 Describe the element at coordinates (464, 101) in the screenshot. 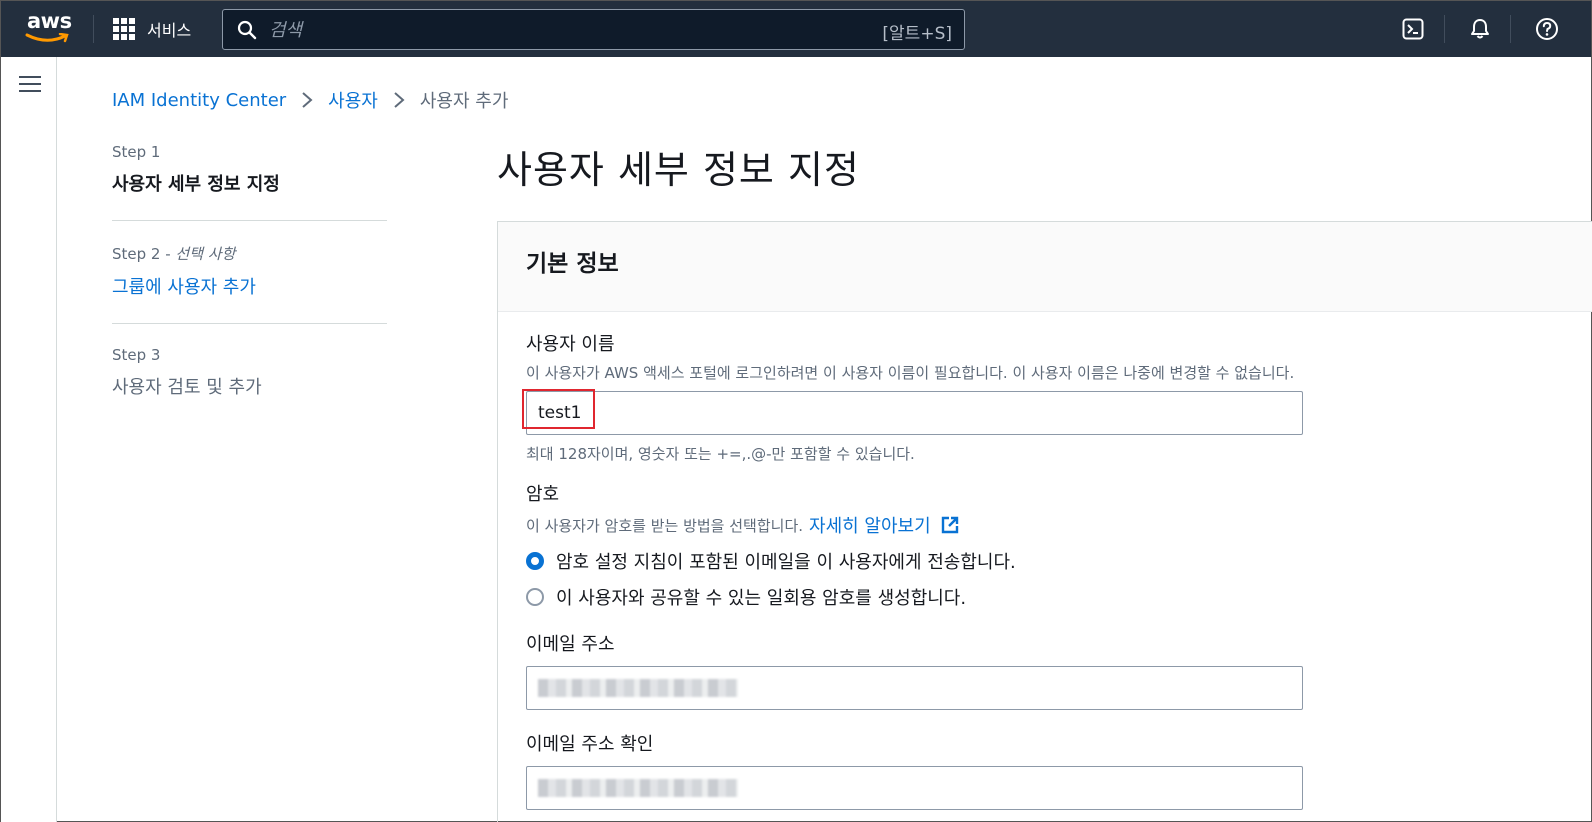

I see `breadcrumb-current: 사용자 추가` at that location.